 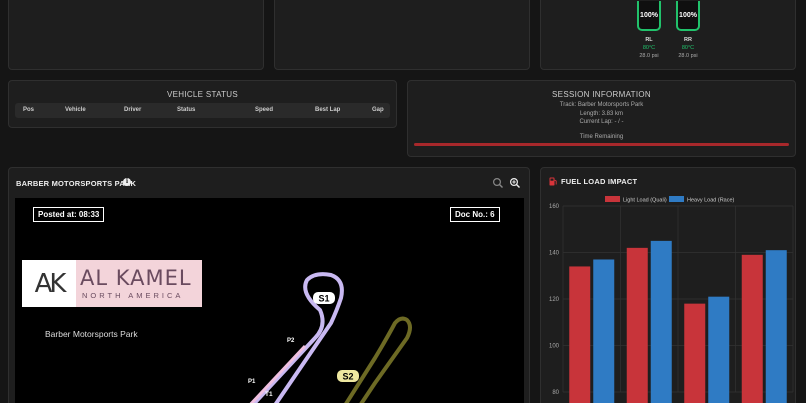 What do you see at coordinates (378, 110) in the screenshot?
I see `col-gap: Gap` at bounding box center [378, 110].